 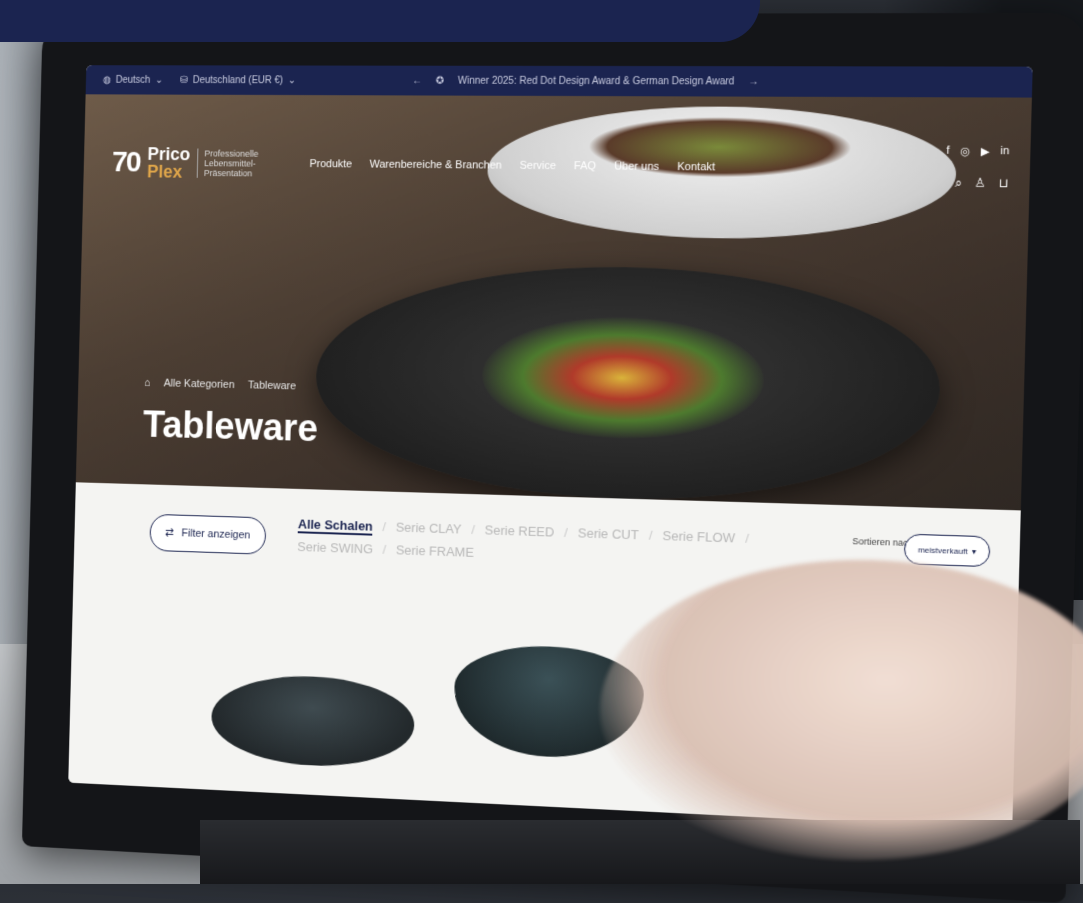 What do you see at coordinates (585, 166) in the screenshot?
I see `nav-item-faq: FAQ` at bounding box center [585, 166].